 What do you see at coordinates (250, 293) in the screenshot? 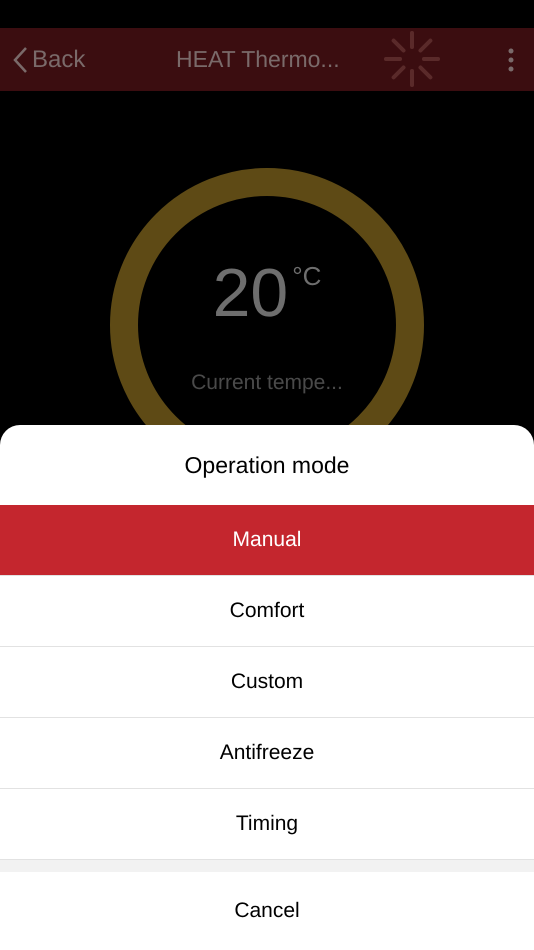
I see `temperature-value: 20` at bounding box center [250, 293].